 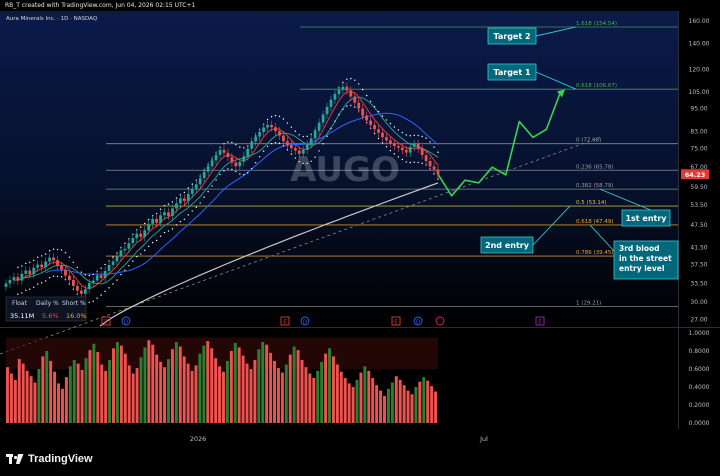 What do you see at coordinates (698, 320) in the screenshot?
I see `price-tick: 27.00` at bounding box center [698, 320].